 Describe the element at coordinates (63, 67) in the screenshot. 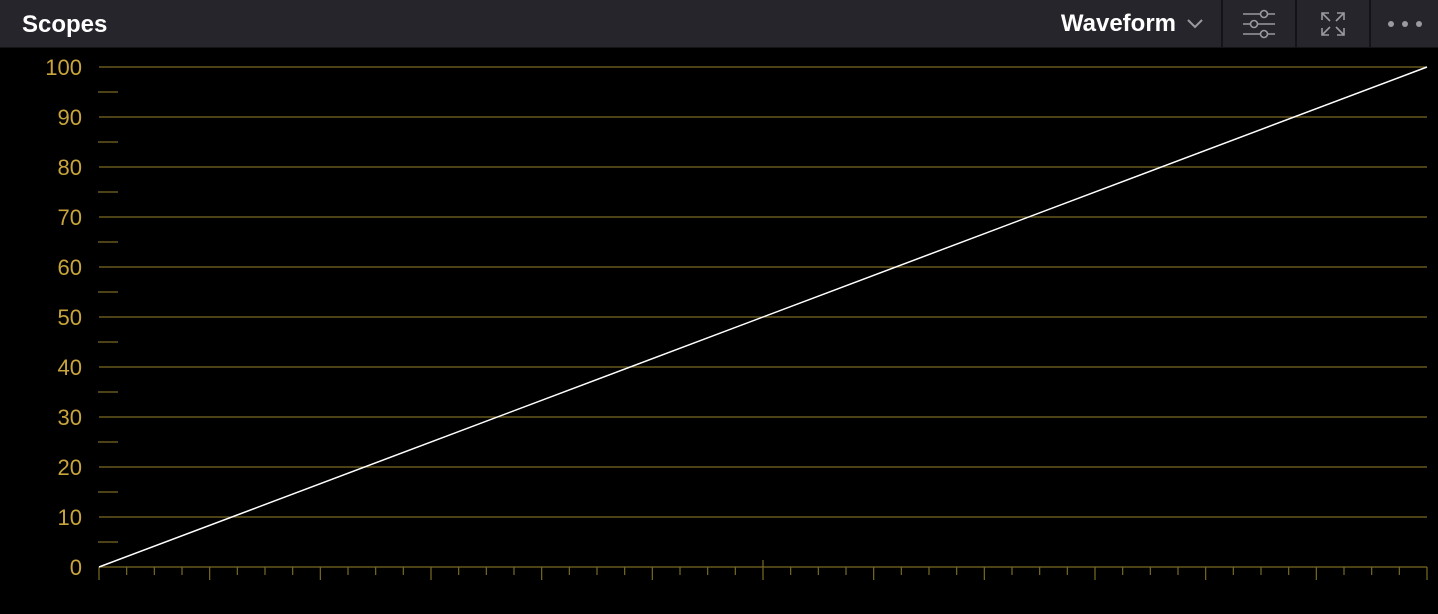

I see `y-tick-label-100: 100` at that location.